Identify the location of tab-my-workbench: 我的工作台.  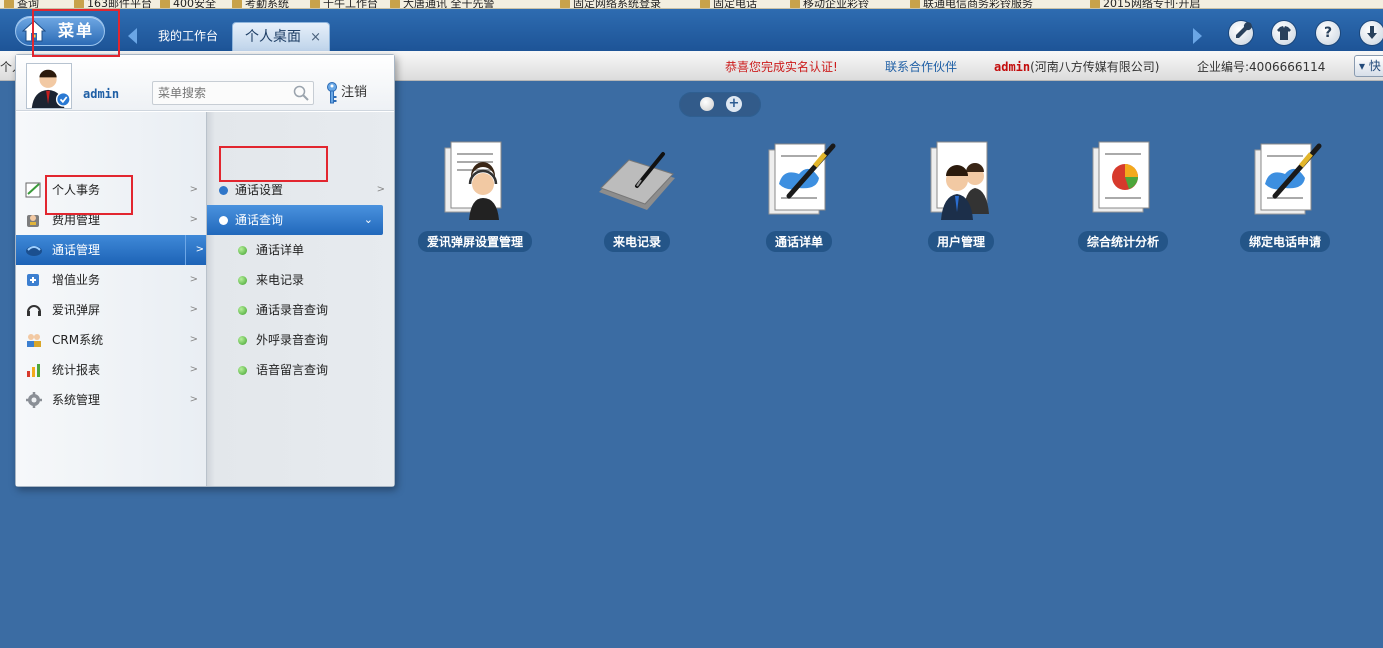
(188, 36).